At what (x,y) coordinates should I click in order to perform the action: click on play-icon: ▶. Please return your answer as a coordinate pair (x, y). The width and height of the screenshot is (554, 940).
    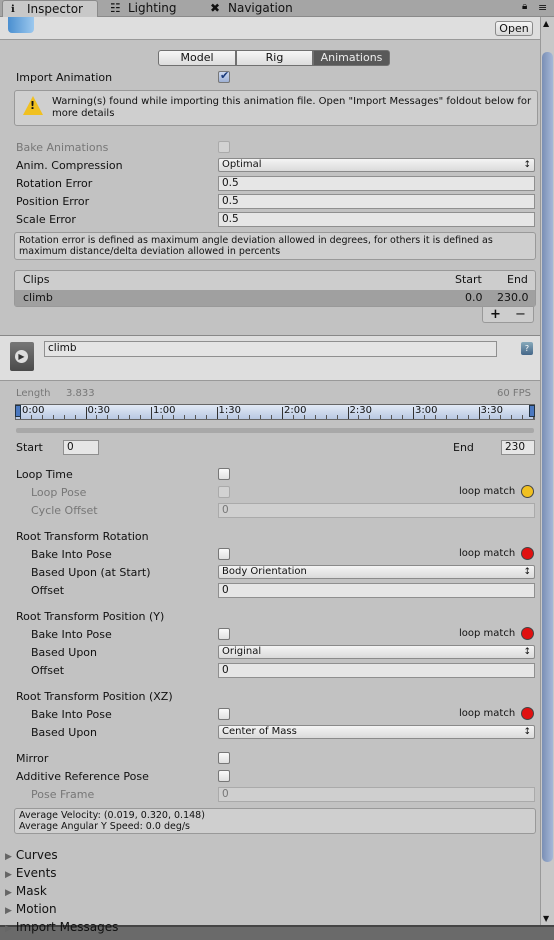
    Looking at the image, I should click on (21, 356).